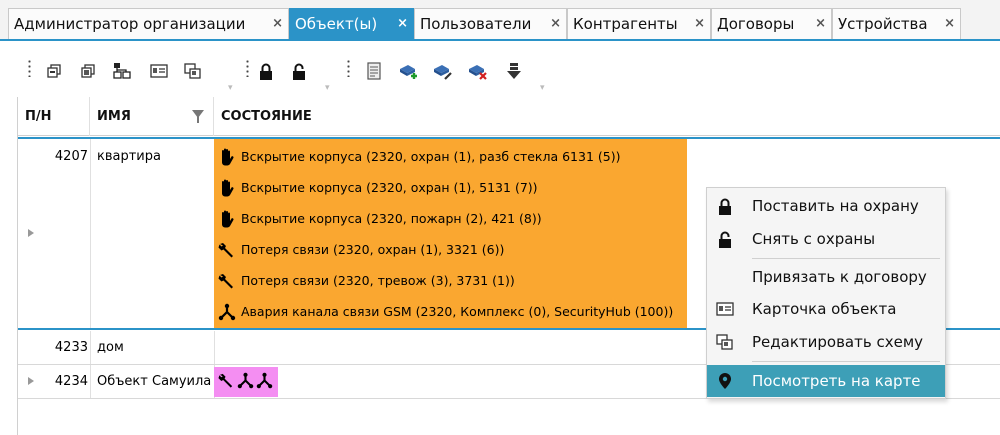  I want to click on menu-item-view-on-map: Посмотреть на карте, so click(826, 381).